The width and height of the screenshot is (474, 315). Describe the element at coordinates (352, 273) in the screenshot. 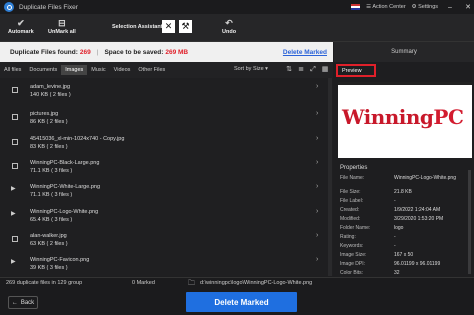

I see `property-label: Color Bits:` at that location.